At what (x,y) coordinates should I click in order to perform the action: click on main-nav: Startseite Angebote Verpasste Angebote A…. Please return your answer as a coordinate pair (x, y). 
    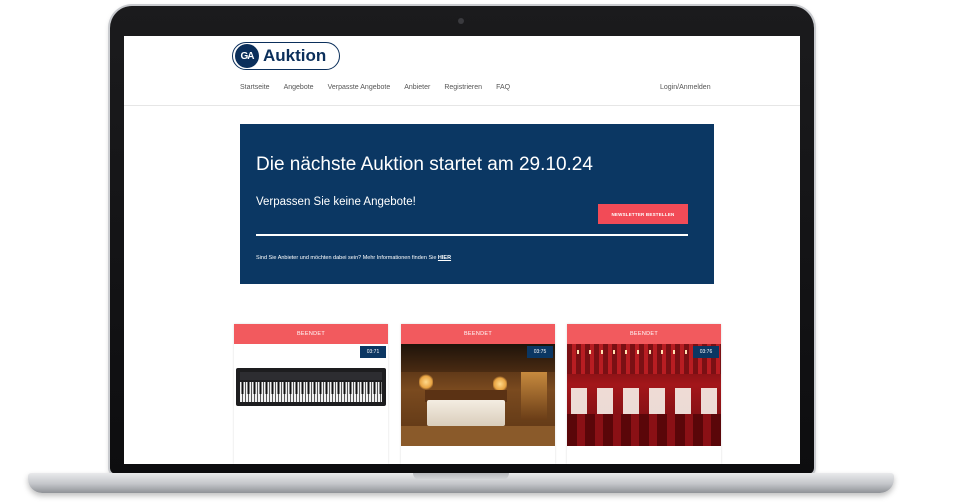
    Looking at the image, I should click on (375, 87).